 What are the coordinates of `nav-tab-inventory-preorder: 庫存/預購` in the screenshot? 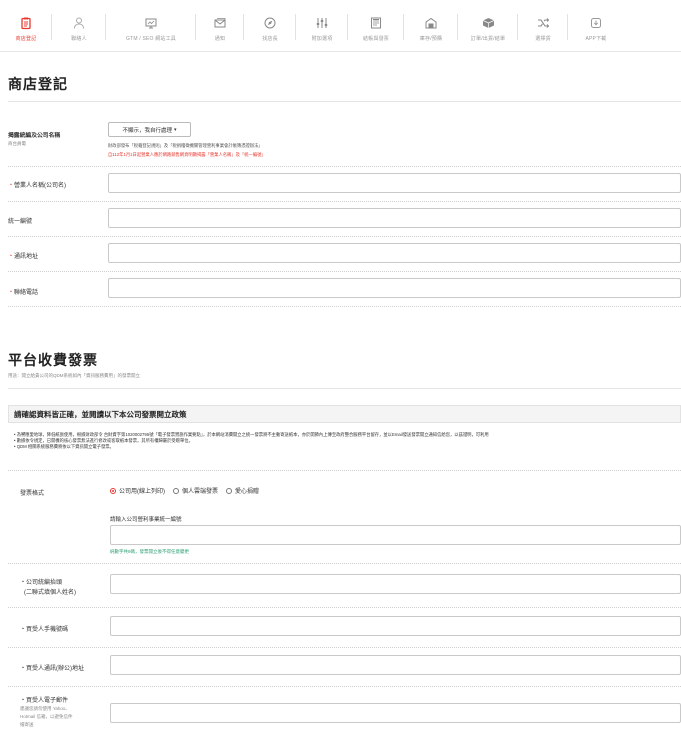 It's located at (431, 26).